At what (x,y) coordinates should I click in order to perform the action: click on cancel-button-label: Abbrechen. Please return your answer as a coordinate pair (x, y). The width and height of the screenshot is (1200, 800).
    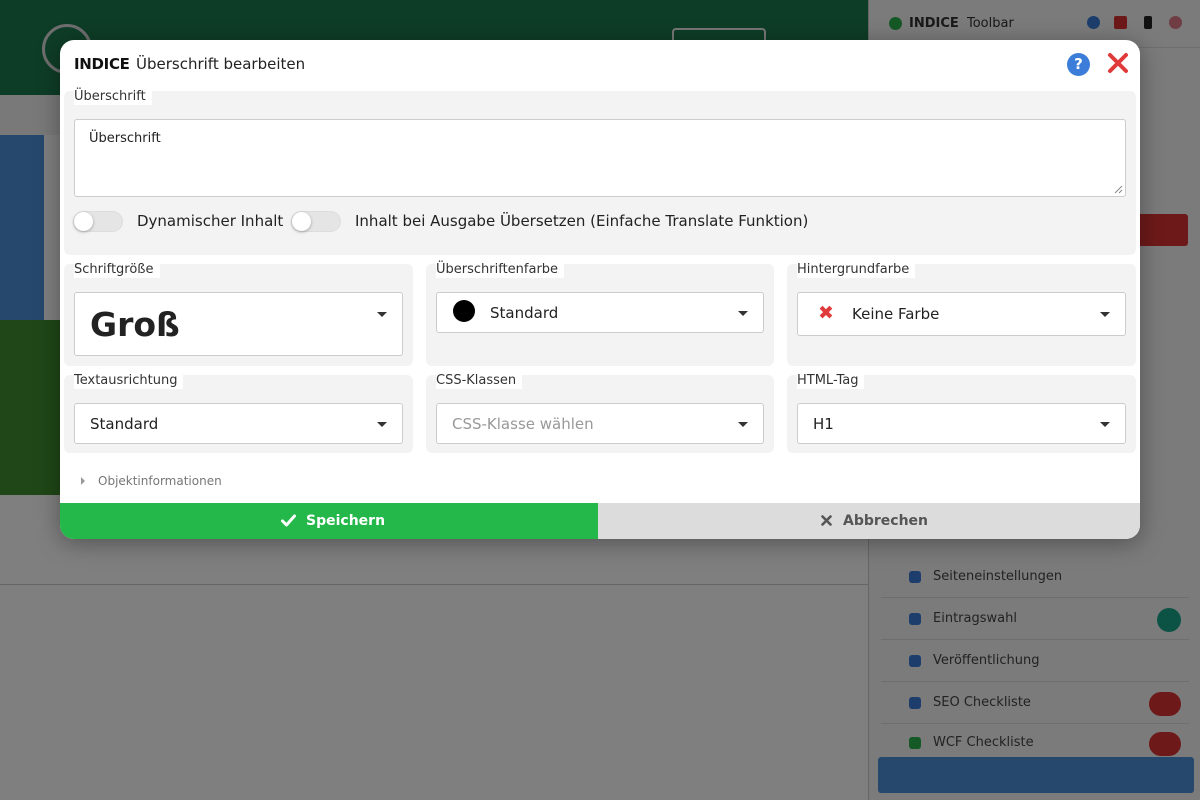
    Looking at the image, I should click on (886, 521).